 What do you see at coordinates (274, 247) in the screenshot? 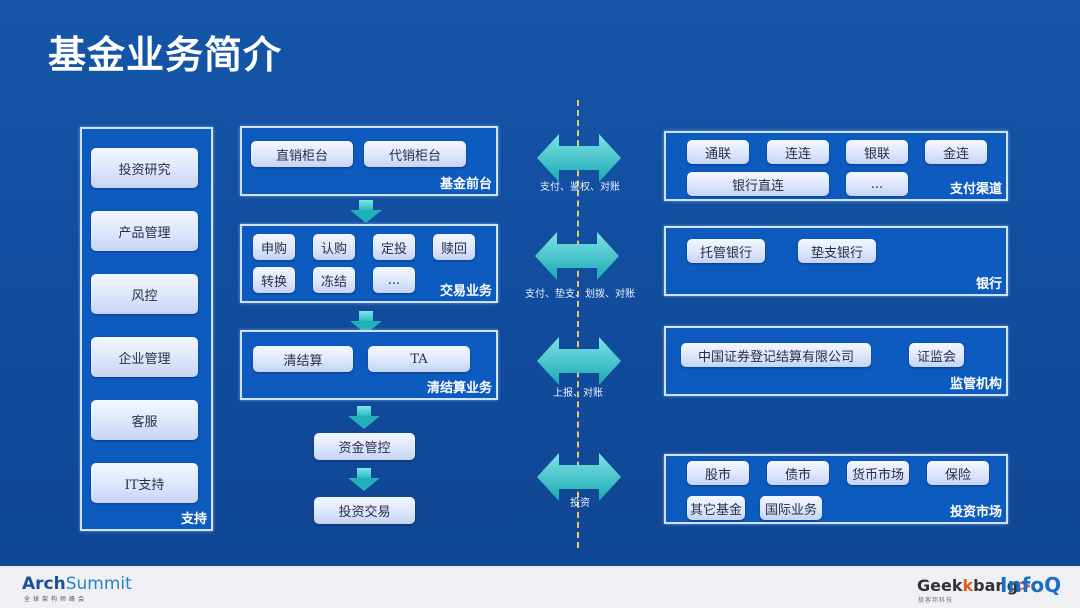
I see `trading-item: 申购` at bounding box center [274, 247].